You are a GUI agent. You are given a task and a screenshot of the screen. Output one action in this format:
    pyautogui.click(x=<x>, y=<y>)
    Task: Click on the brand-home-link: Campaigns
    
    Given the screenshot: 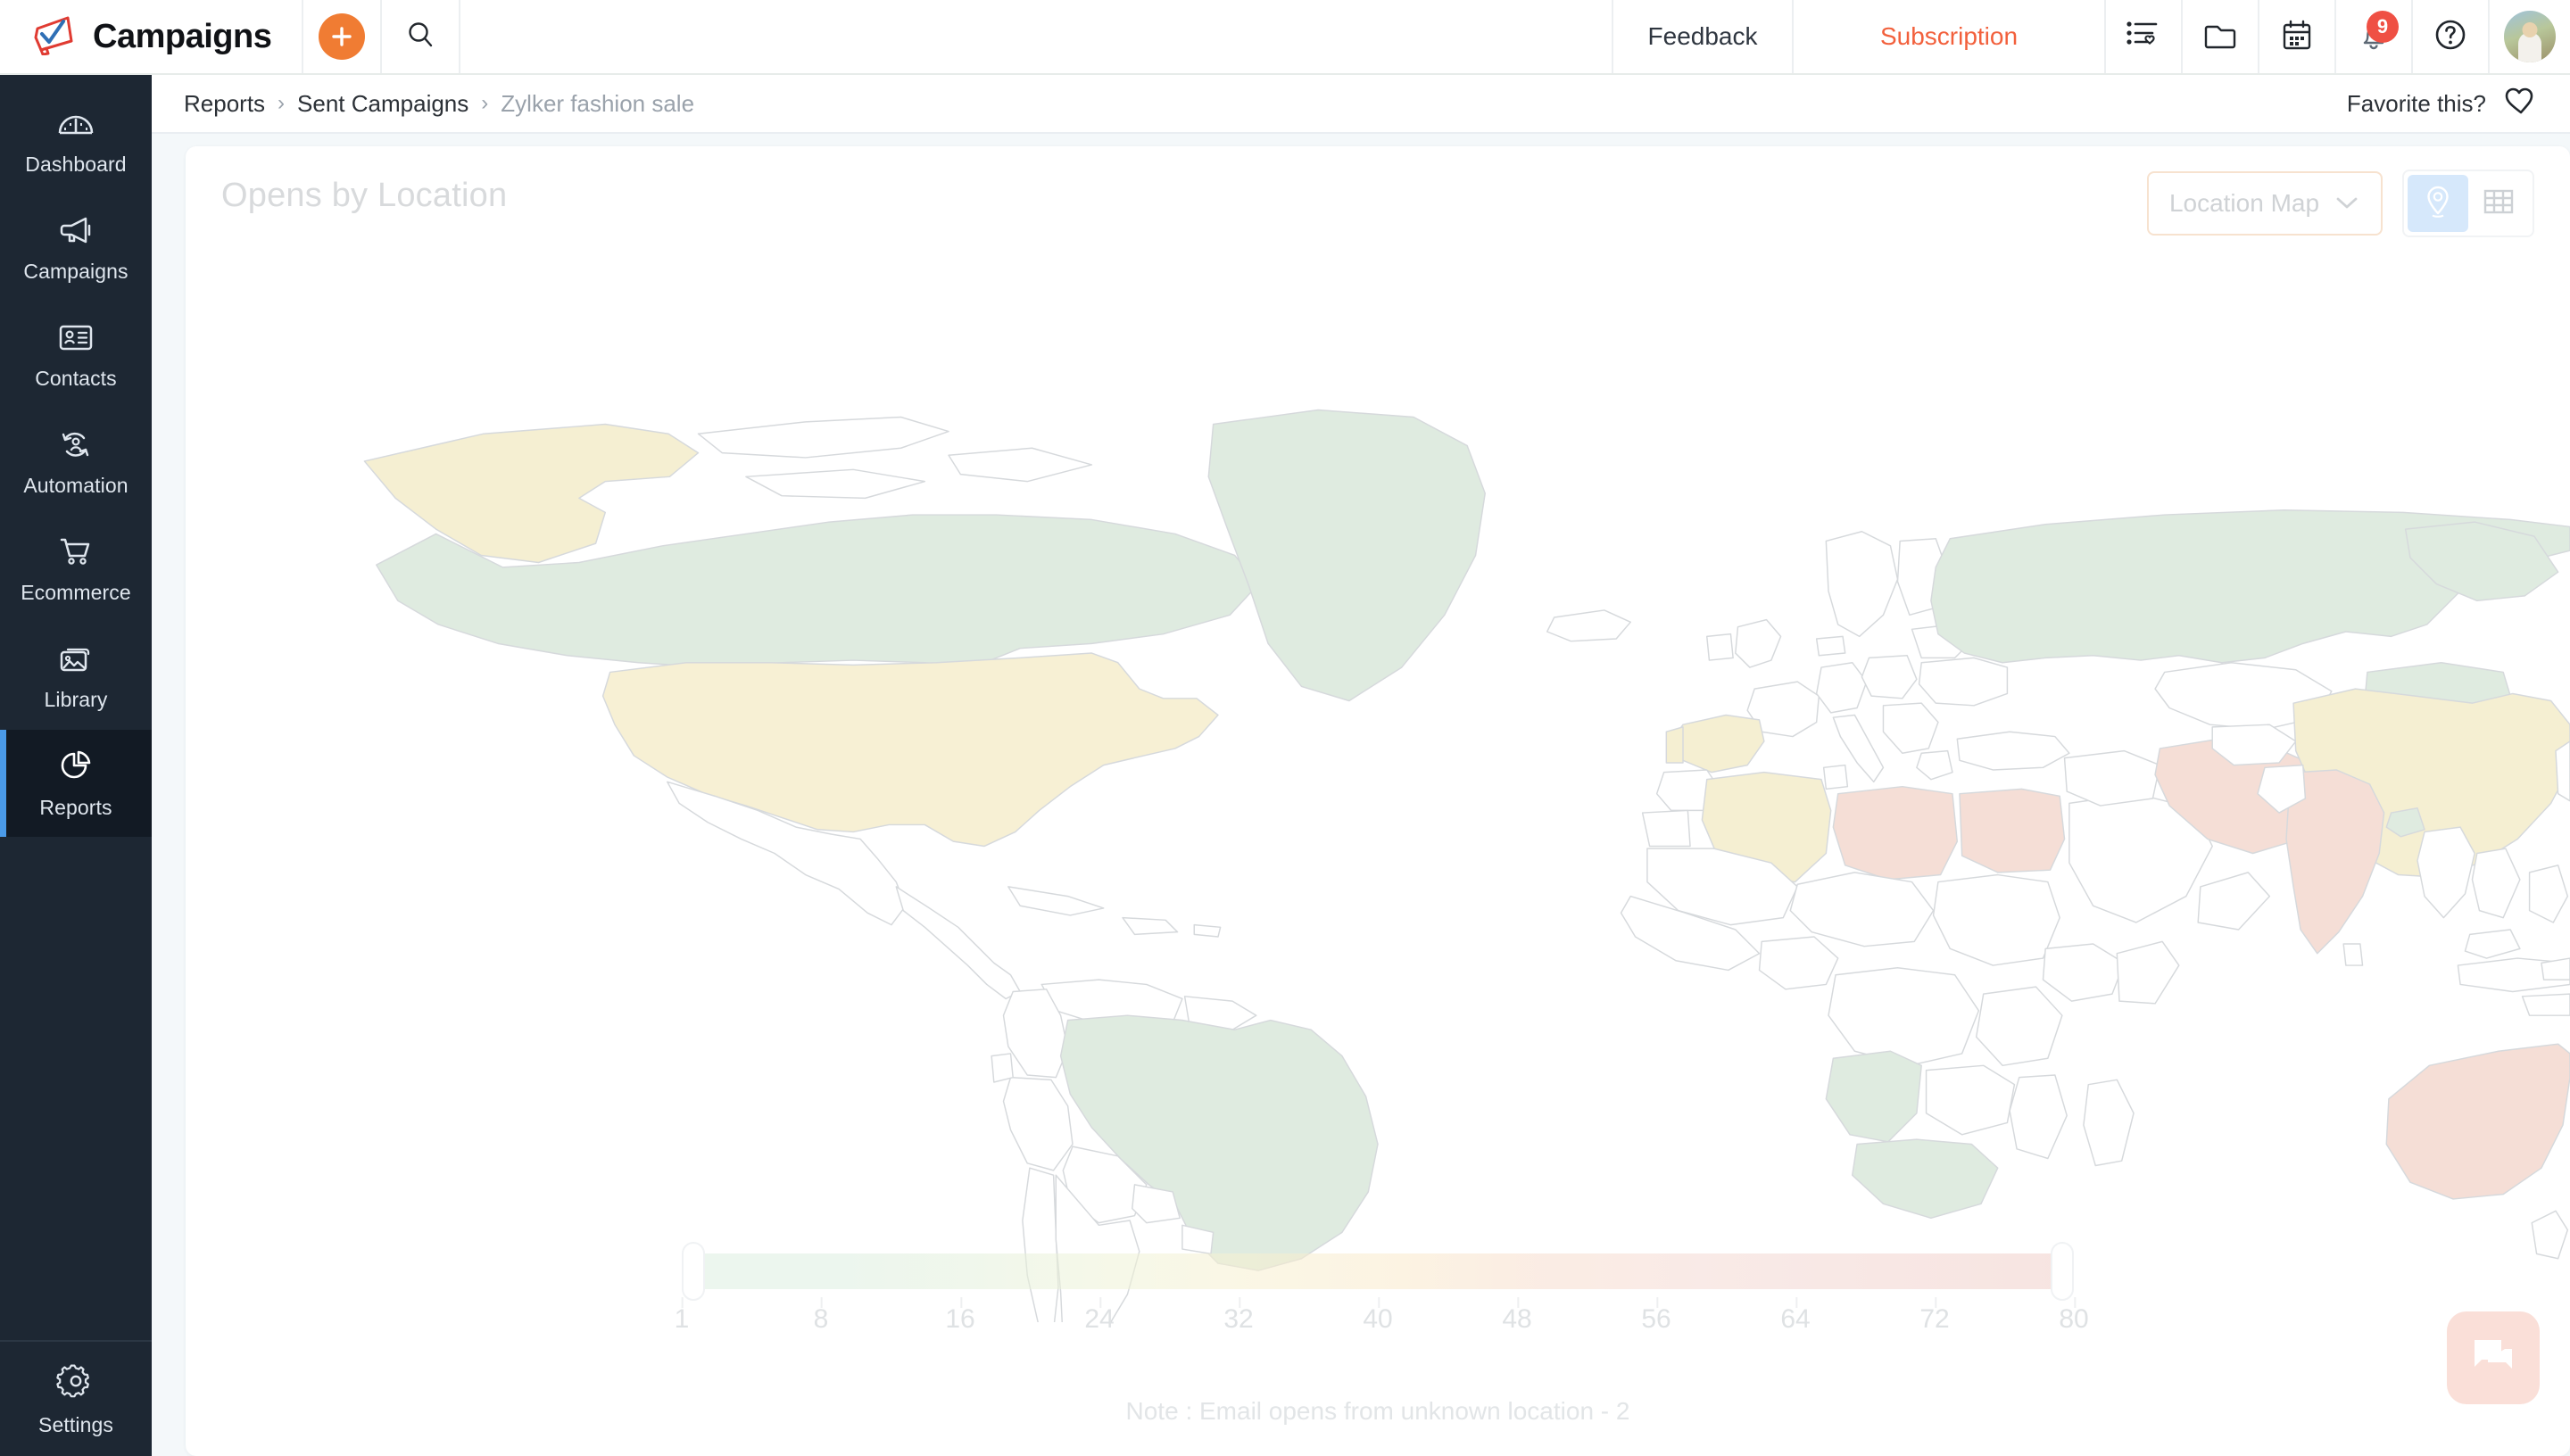 What is the action you would take?
    pyautogui.click(x=151, y=36)
    